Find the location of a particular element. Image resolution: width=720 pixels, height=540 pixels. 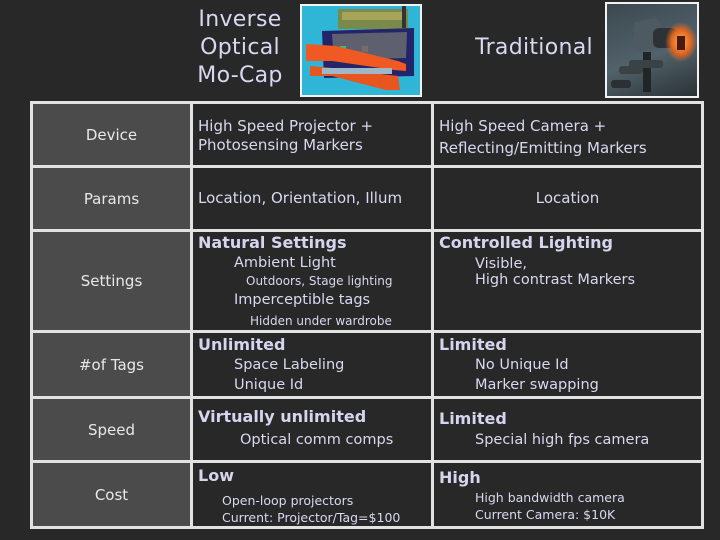

camera-photo is located at coordinates (652, 50).